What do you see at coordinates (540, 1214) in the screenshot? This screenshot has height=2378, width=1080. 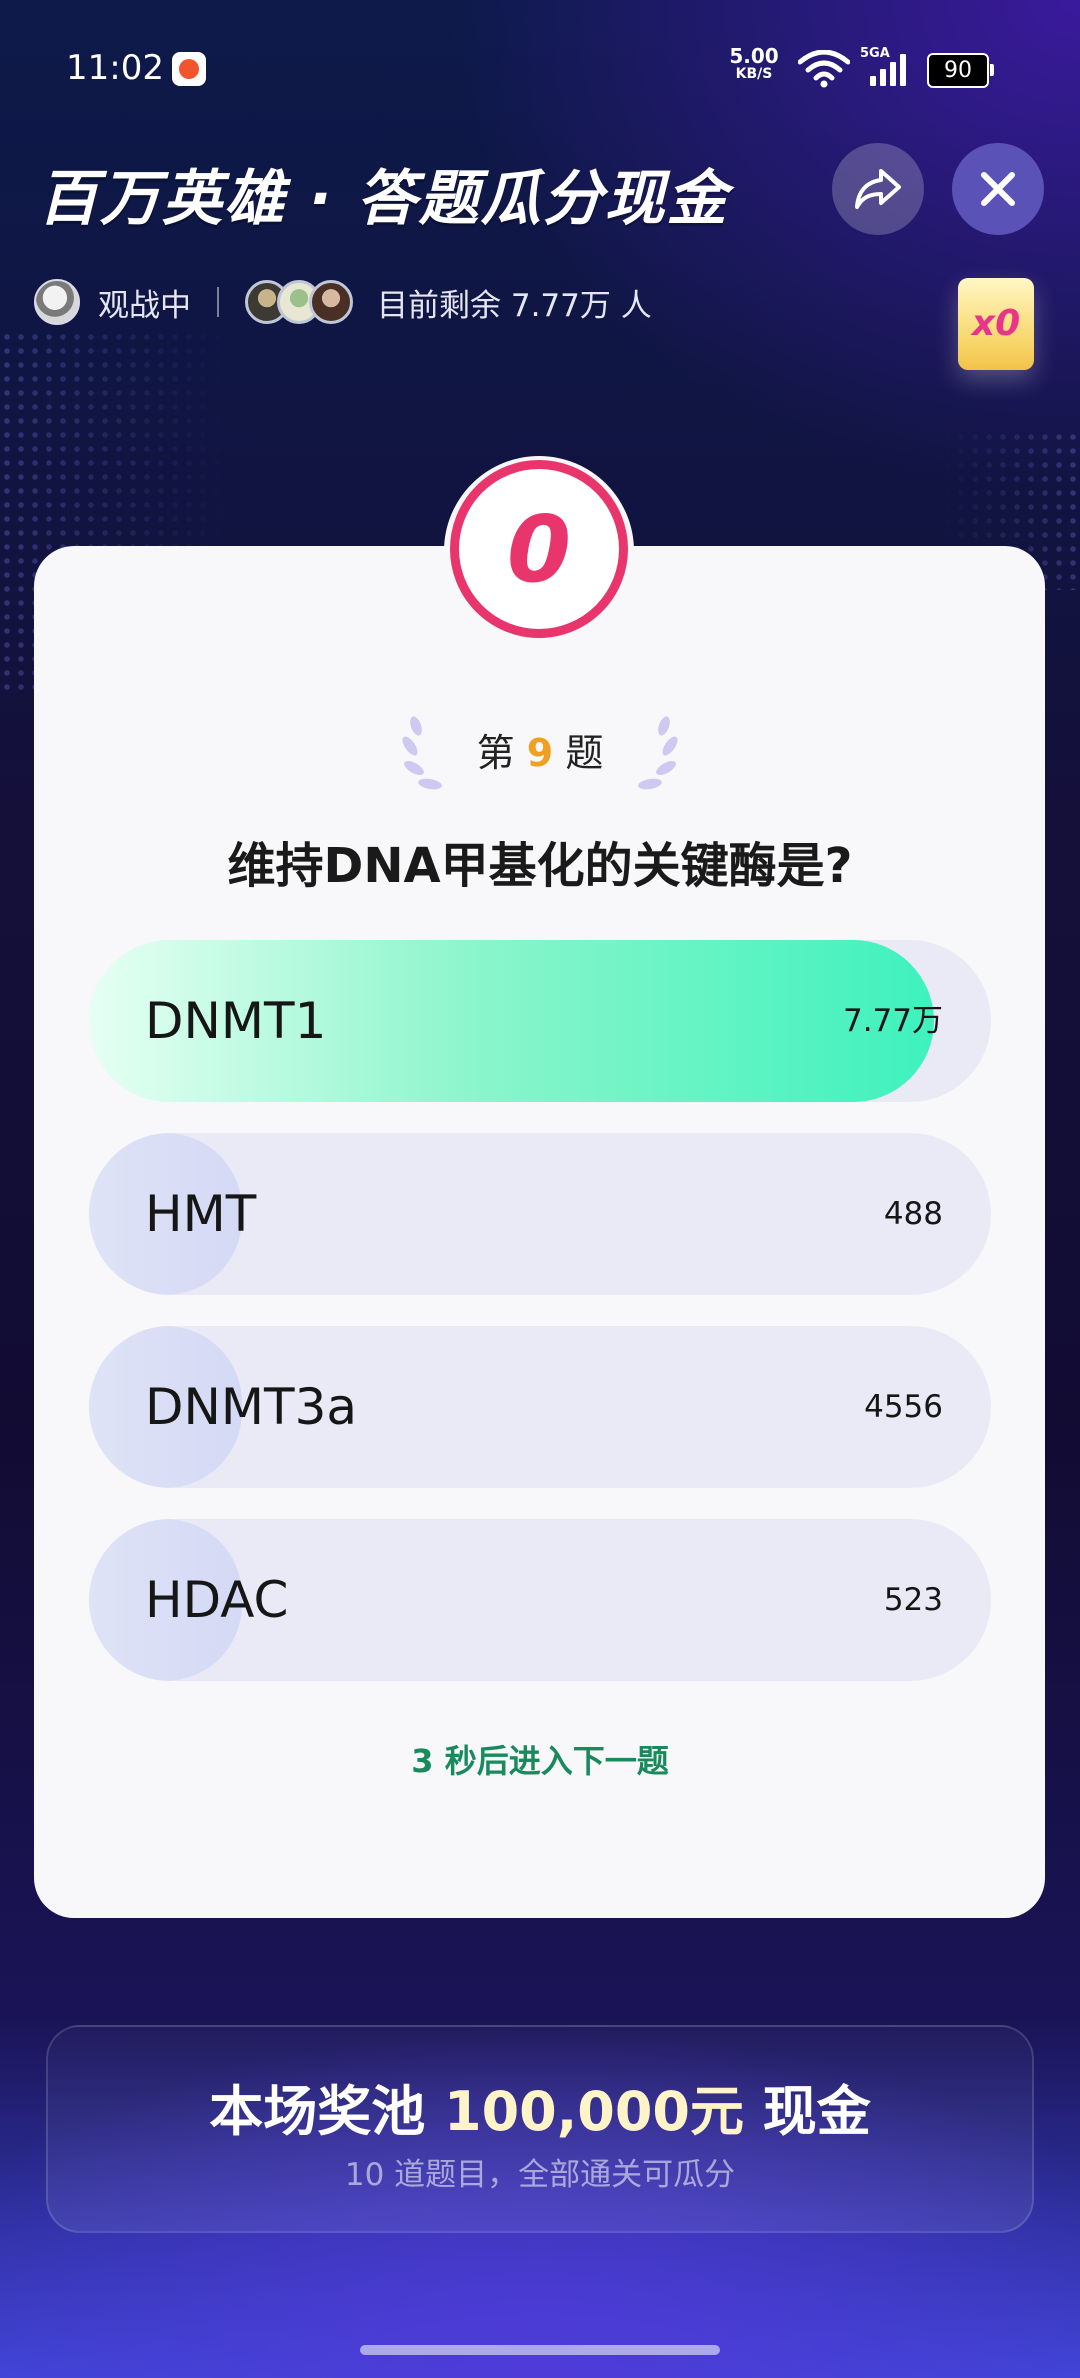 I see `answer-option: HMT 488` at bounding box center [540, 1214].